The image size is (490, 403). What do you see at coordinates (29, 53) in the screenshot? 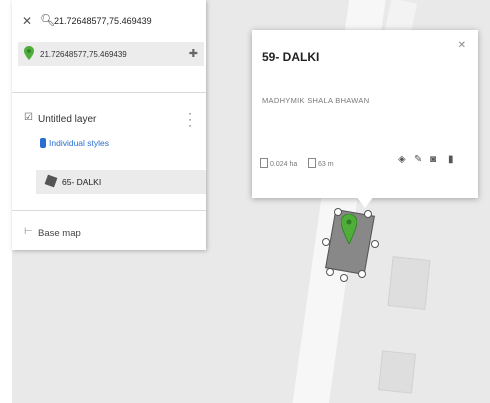
I see `location-pin-icon` at bounding box center [29, 53].